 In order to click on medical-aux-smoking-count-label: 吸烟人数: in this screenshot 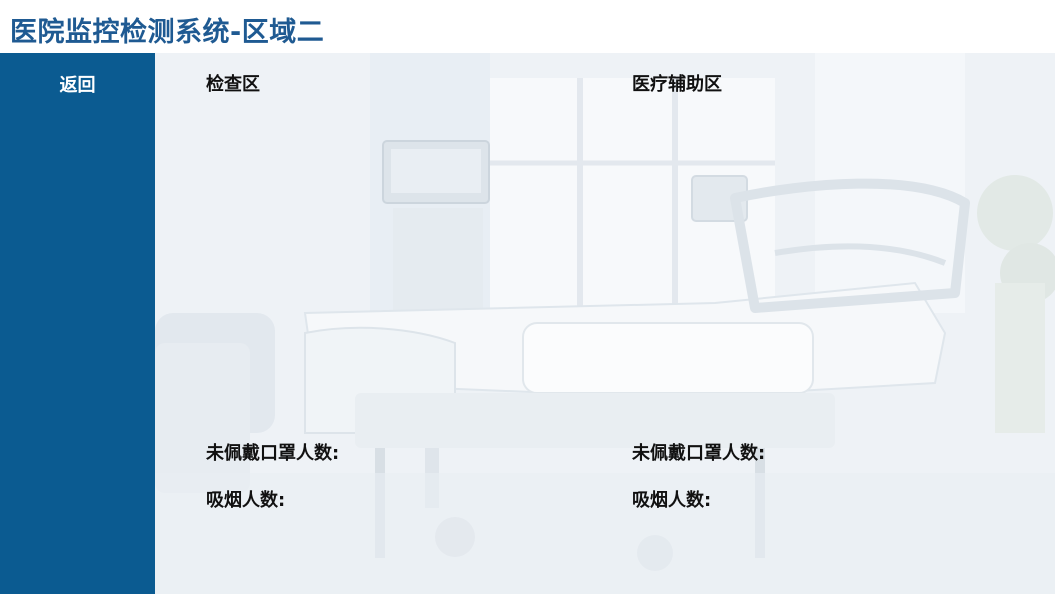, I will do `click(672, 500)`.